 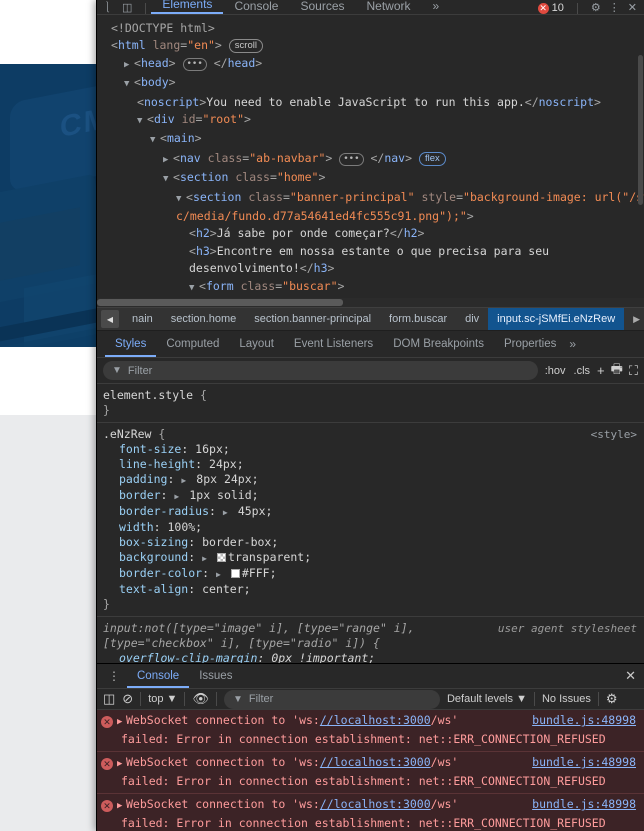 What do you see at coordinates (320, 370) in the screenshot?
I see `styles-filter-input: ▼ Filter` at bounding box center [320, 370].